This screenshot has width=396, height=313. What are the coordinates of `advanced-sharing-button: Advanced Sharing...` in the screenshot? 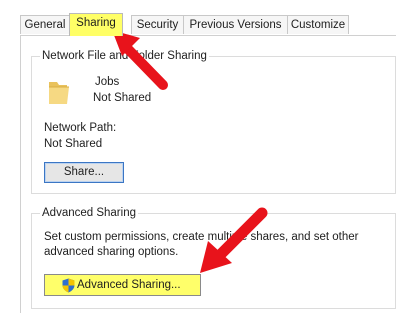 It's located at (122, 285).